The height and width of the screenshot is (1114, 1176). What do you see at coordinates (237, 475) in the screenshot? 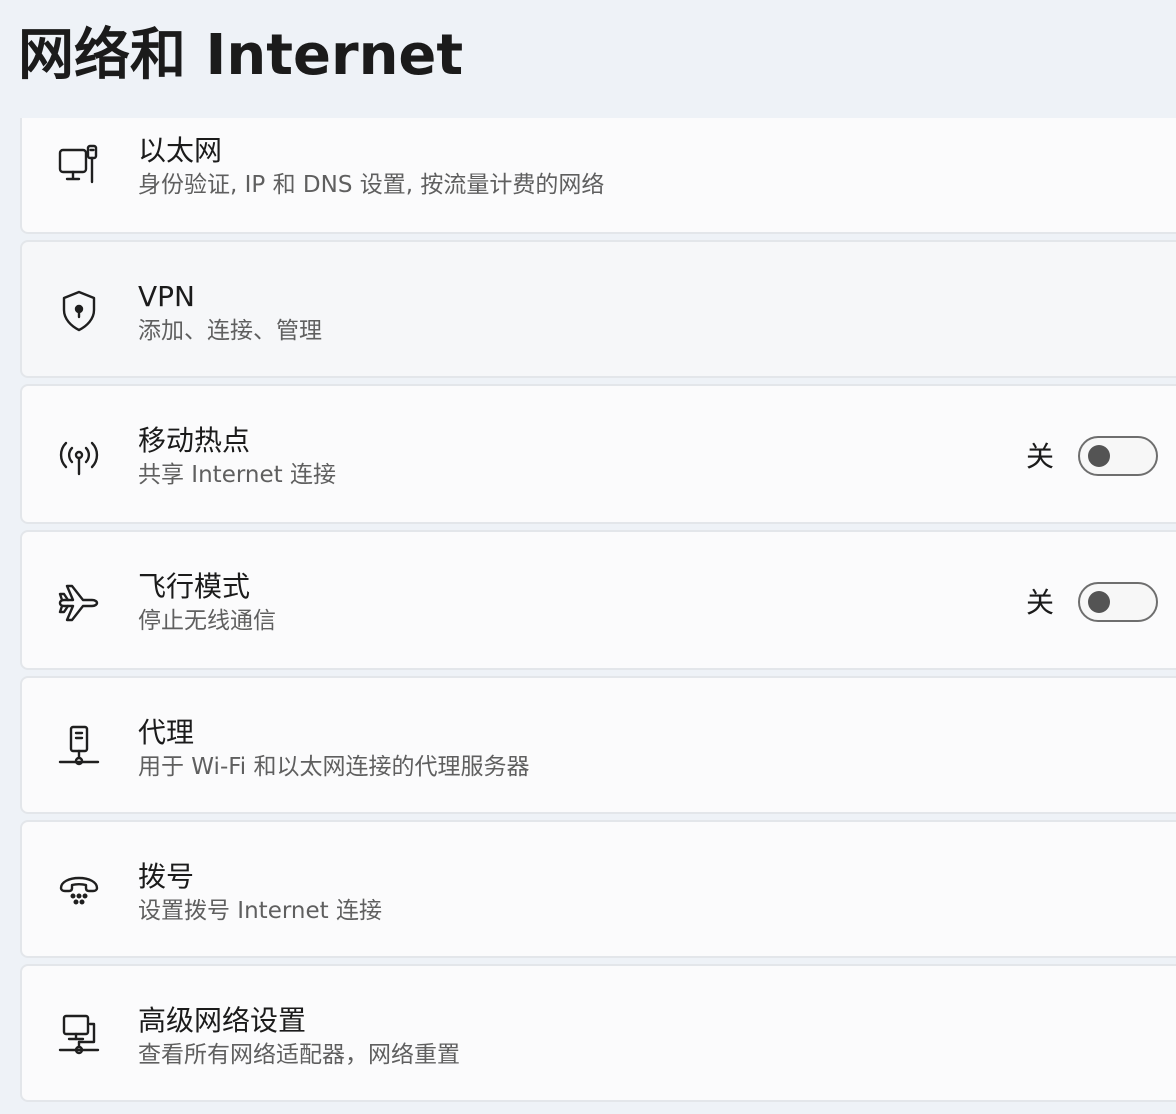
I see `setting-subtitle: 共享 Internet 连接` at bounding box center [237, 475].